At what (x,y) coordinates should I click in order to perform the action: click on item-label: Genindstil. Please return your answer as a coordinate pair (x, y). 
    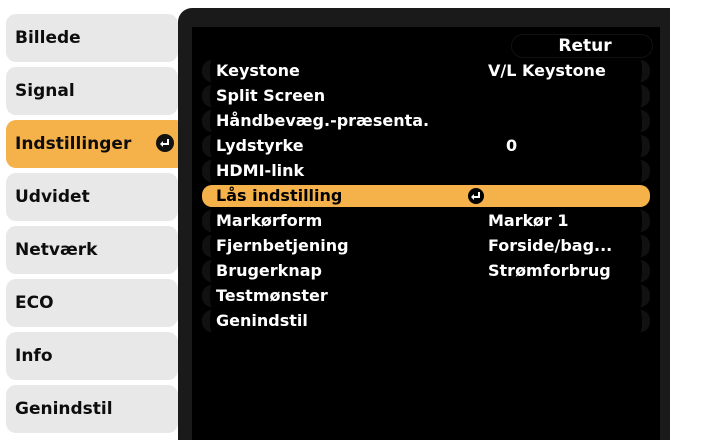
    Looking at the image, I should click on (262, 320).